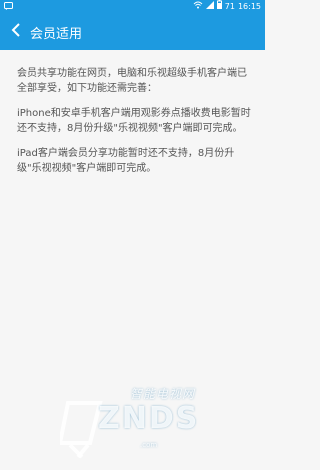 This screenshot has width=320, height=470. I want to click on watermark-en: ZNDS, so click(149, 418).